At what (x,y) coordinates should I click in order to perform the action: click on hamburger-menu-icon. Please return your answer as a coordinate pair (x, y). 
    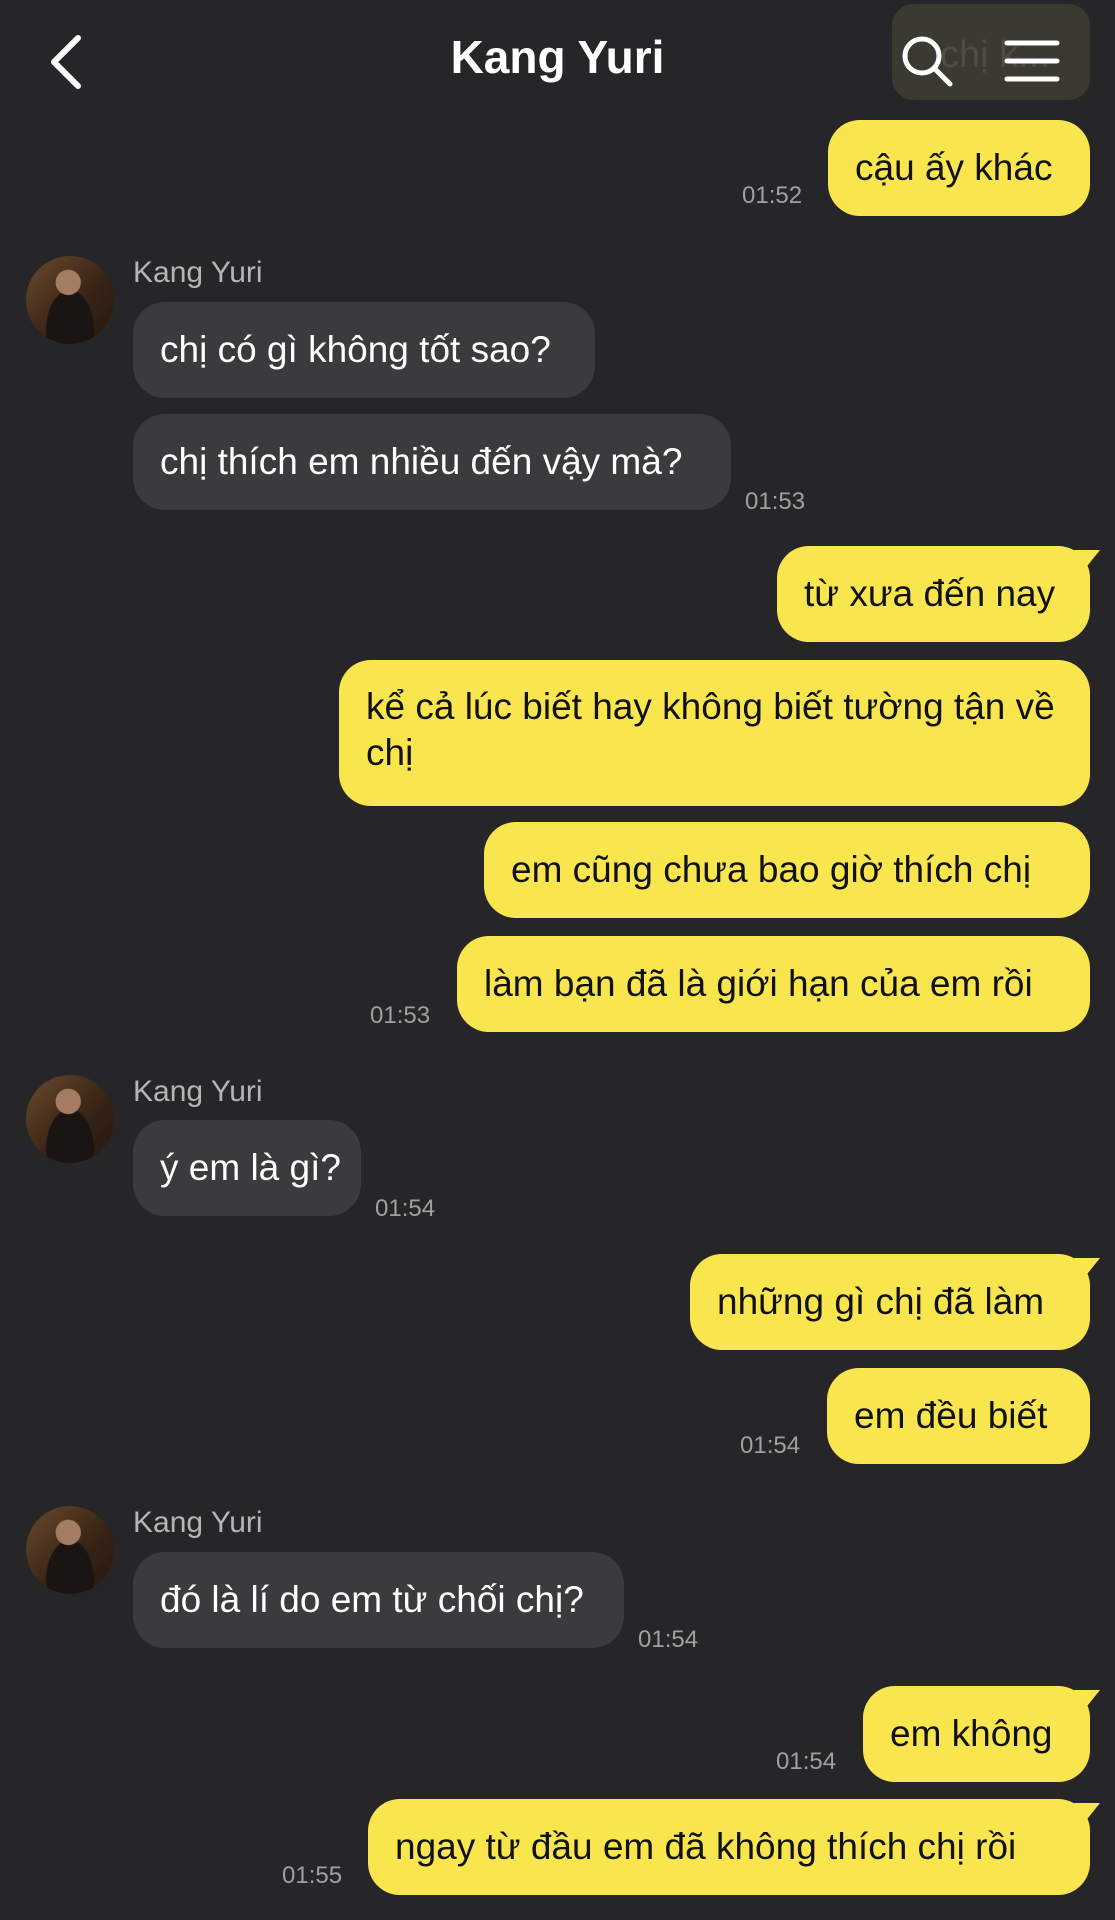
    Looking at the image, I should click on (1032, 61).